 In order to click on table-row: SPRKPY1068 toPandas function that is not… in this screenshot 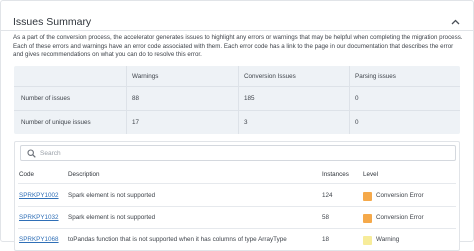, I will do `click(237, 240)`.